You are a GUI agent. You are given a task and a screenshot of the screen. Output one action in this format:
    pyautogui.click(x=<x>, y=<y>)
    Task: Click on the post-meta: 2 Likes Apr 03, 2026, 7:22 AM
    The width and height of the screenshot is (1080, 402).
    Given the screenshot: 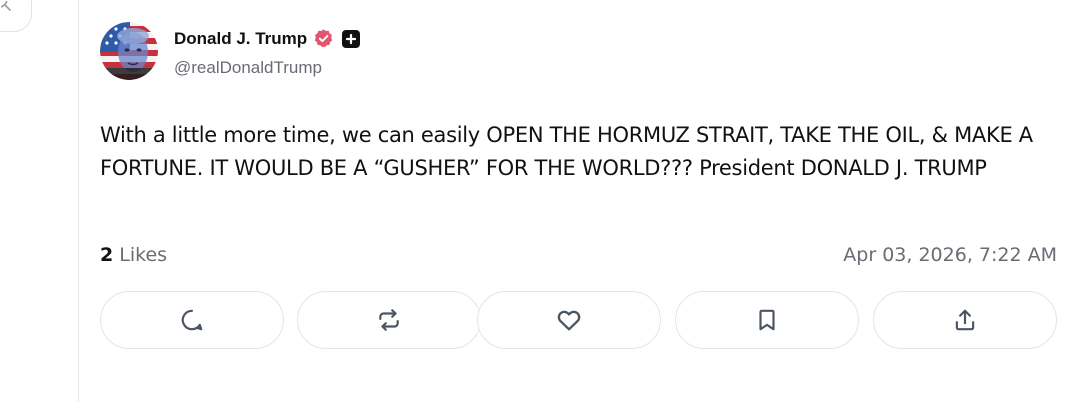 What is the action you would take?
    pyautogui.click(x=578, y=256)
    